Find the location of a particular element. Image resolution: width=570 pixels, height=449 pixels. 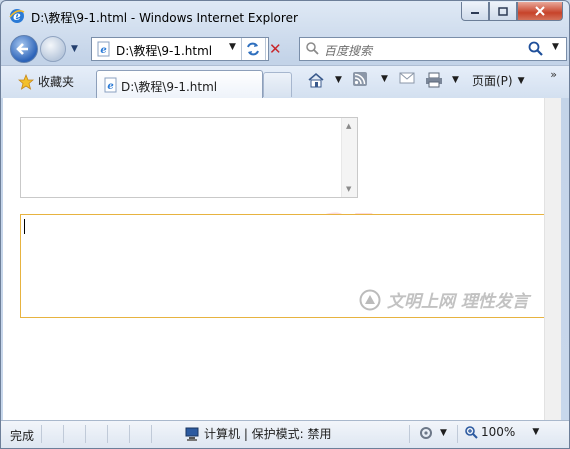

favorites-label: 收藏夹 is located at coordinates (56, 82).